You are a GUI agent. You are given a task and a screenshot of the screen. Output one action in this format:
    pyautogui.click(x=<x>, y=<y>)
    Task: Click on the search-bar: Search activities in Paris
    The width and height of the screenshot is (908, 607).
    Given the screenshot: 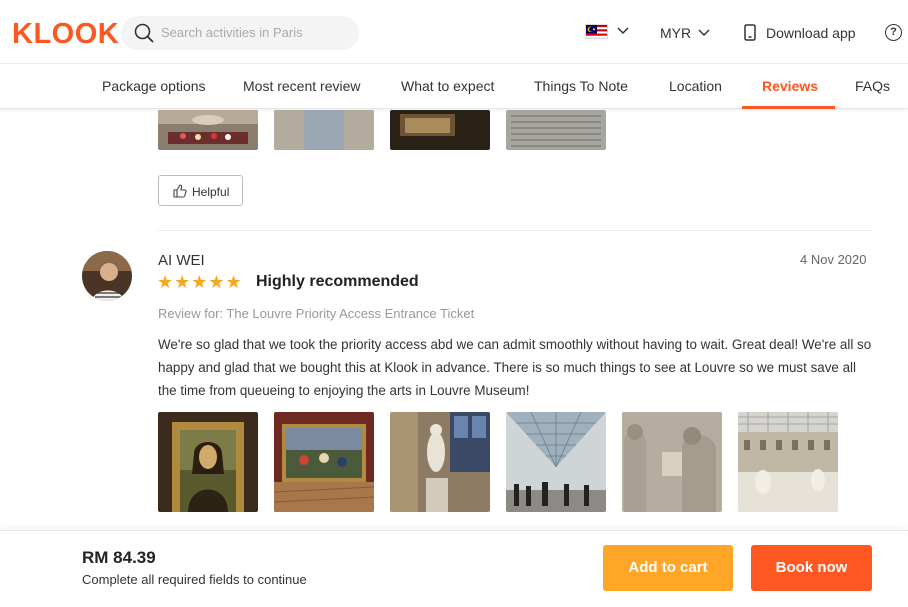 What is the action you would take?
    pyautogui.click(x=240, y=33)
    